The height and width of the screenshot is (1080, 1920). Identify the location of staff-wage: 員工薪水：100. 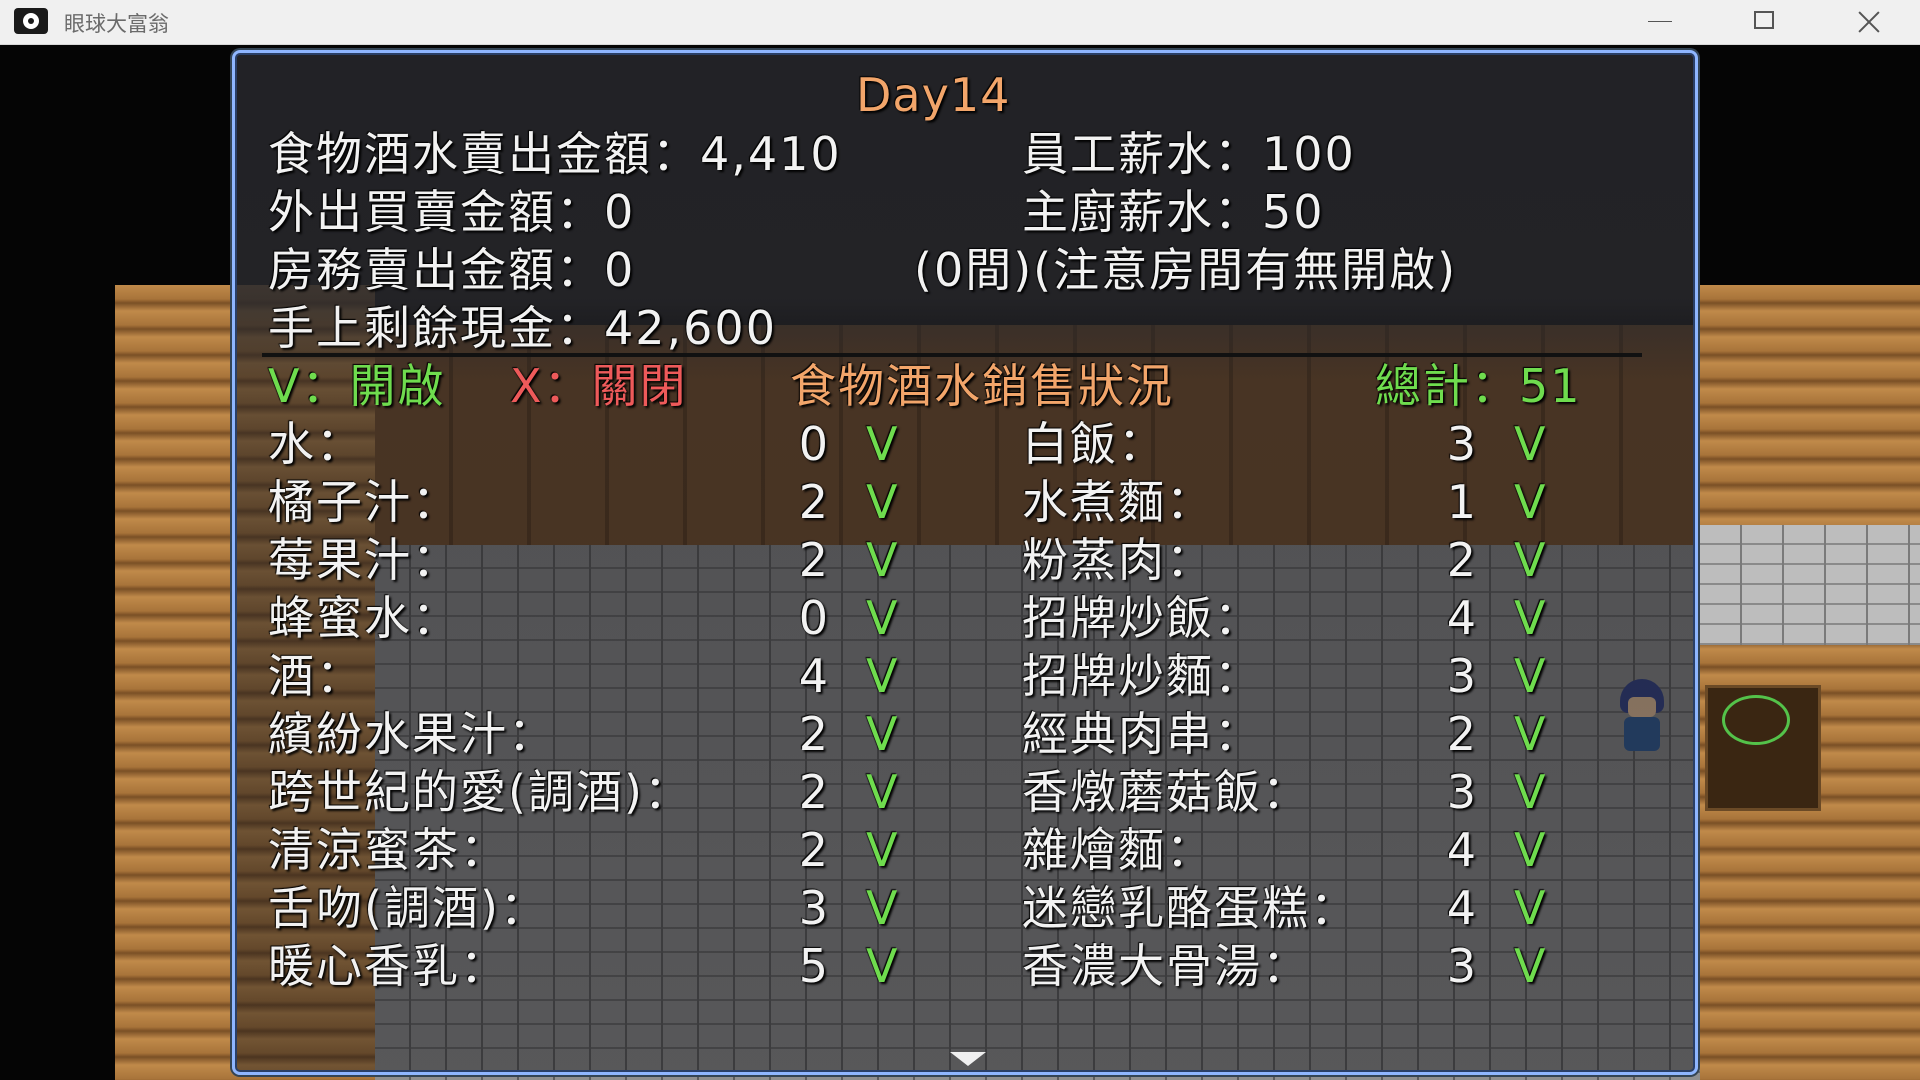
(1189, 154).